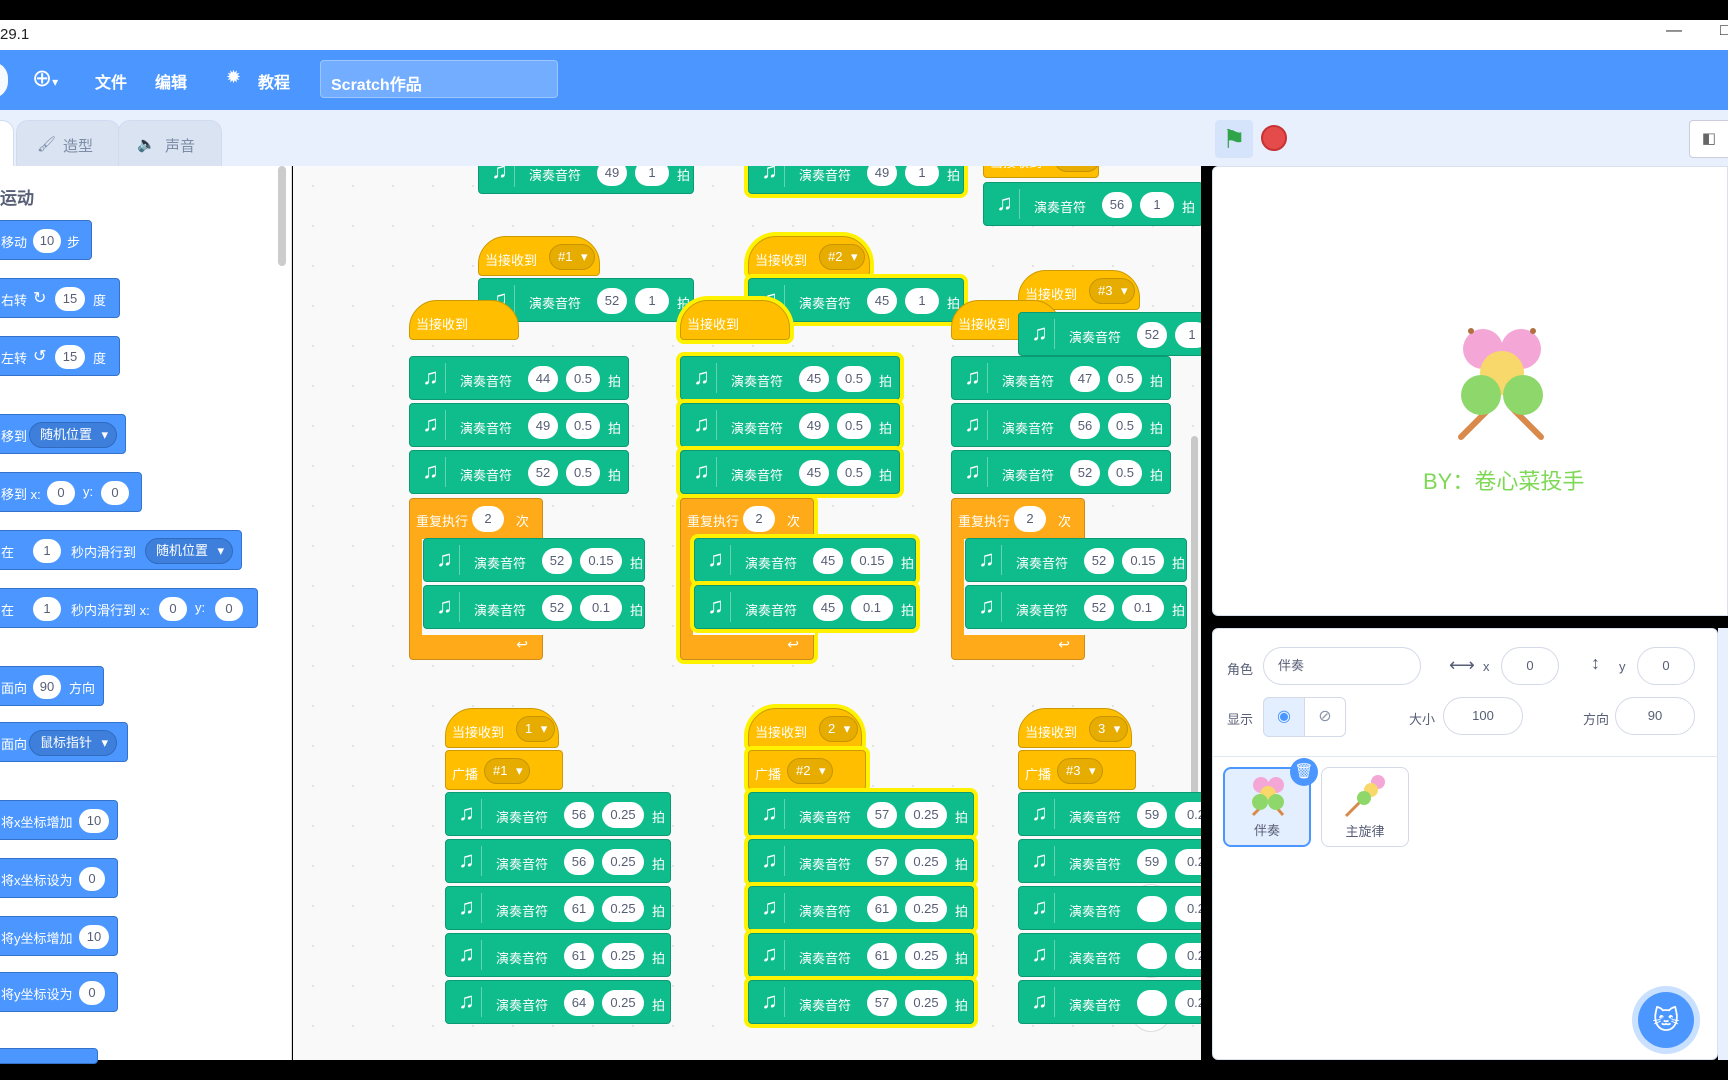 The image size is (1728, 1080). What do you see at coordinates (1061, 378) in the screenshot?
I see `play-note-block: ♫ 演奏音符 47 0.5 拍` at bounding box center [1061, 378].